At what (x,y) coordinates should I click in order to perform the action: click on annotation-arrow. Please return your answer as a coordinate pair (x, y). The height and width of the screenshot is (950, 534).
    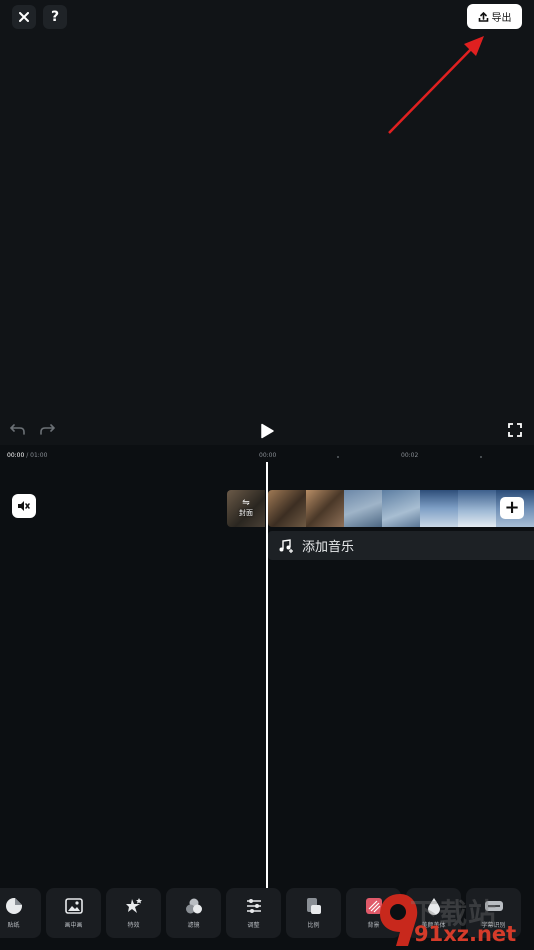
    Looking at the image, I should click on (436, 85).